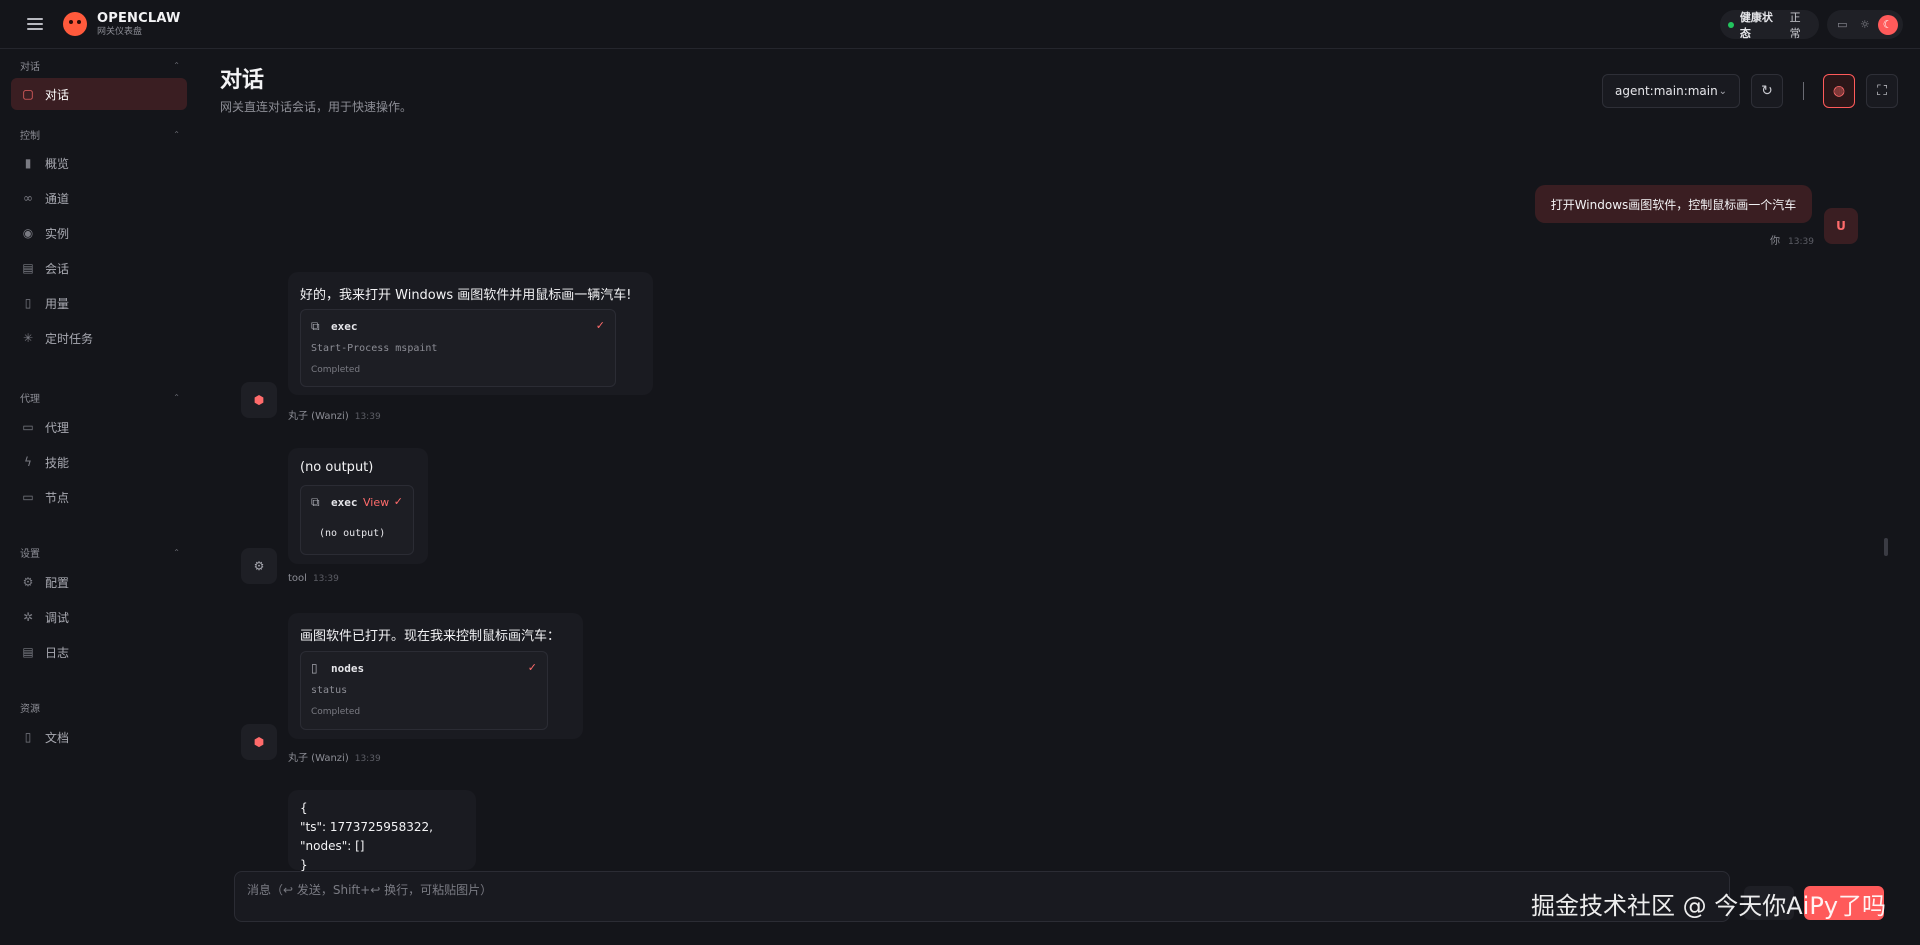 The height and width of the screenshot is (945, 1920). Describe the element at coordinates (1722, 91) in the screenshot. I see `chevron-down-icon: ⌄` at that location.